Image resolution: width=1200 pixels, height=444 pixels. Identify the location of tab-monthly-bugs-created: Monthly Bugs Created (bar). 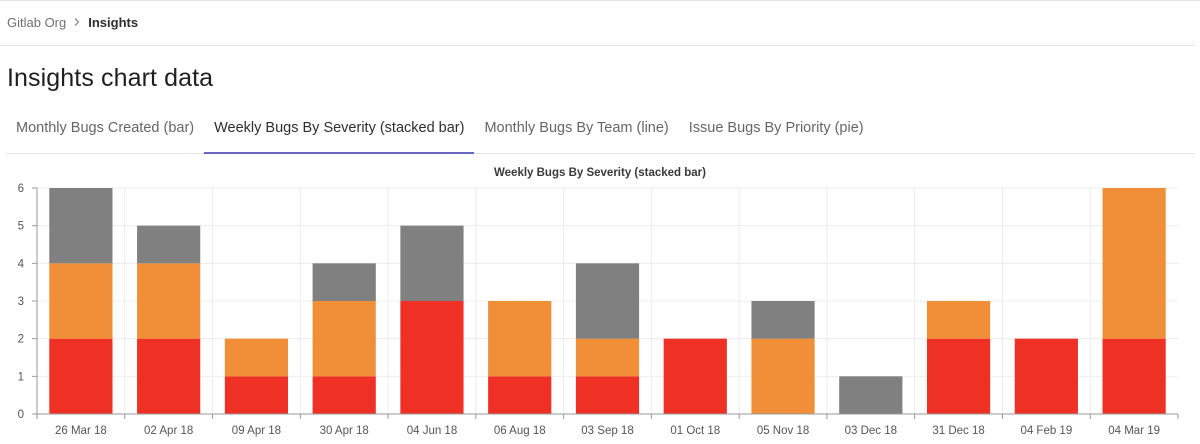
(105, 131).